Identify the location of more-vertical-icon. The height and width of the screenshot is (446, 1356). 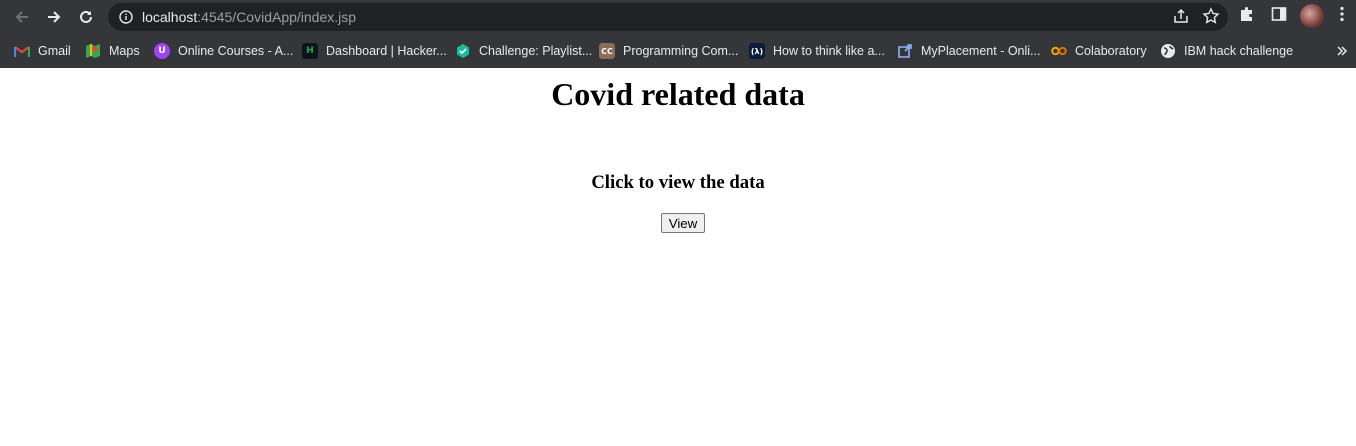
(1342, 14).